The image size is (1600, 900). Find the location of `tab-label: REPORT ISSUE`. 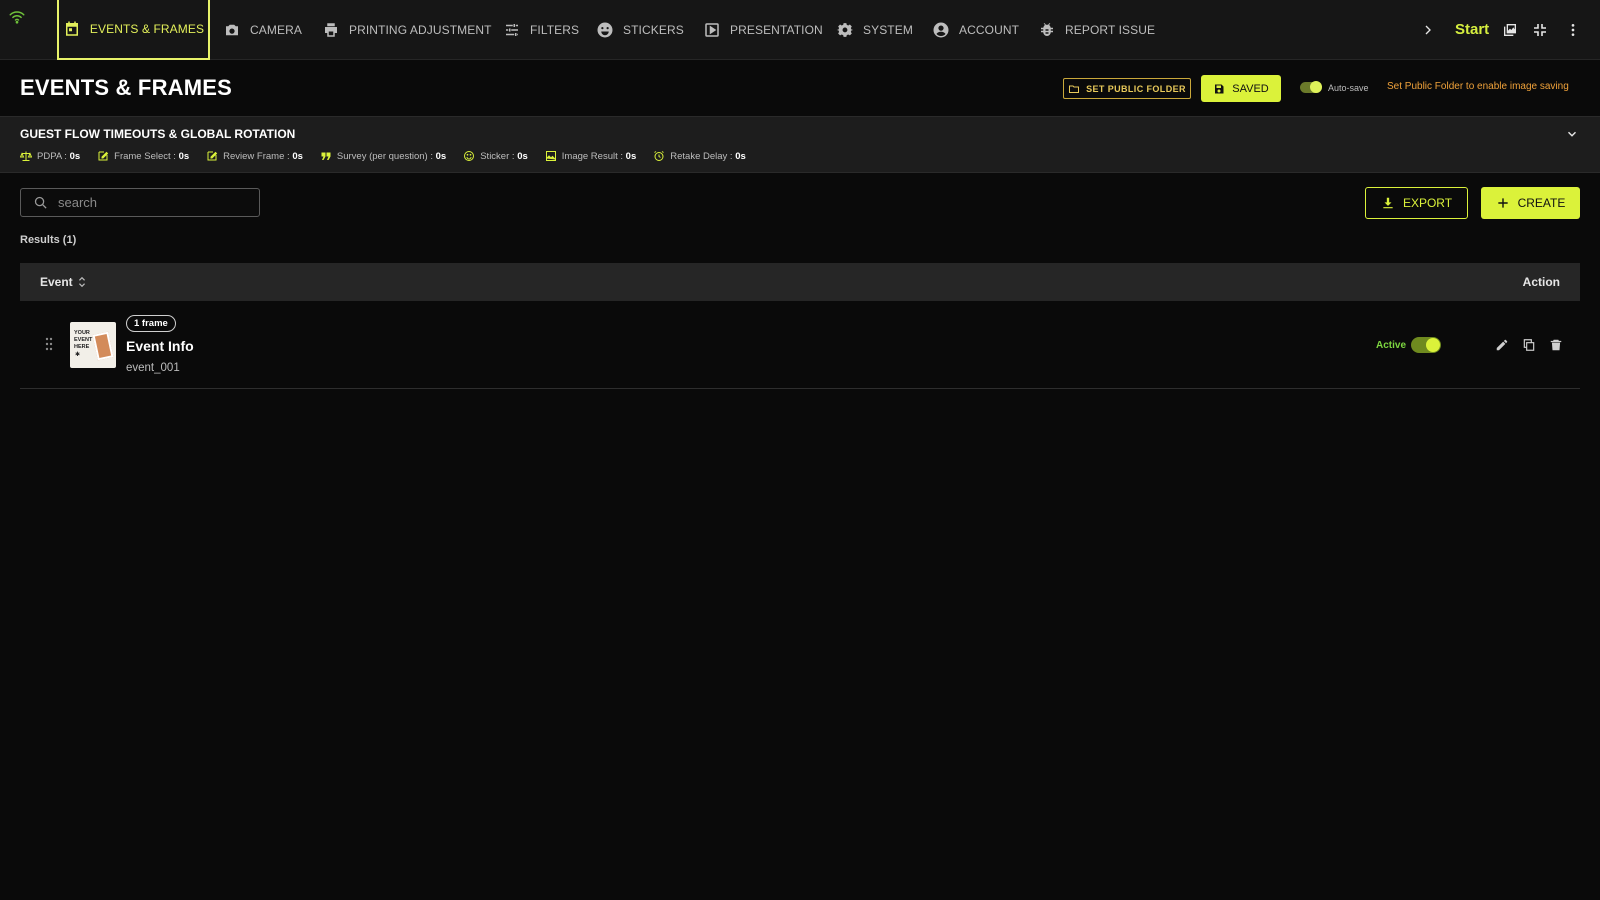

tab-label: REPORT ISSUE is located at coordinates (1110, 30).